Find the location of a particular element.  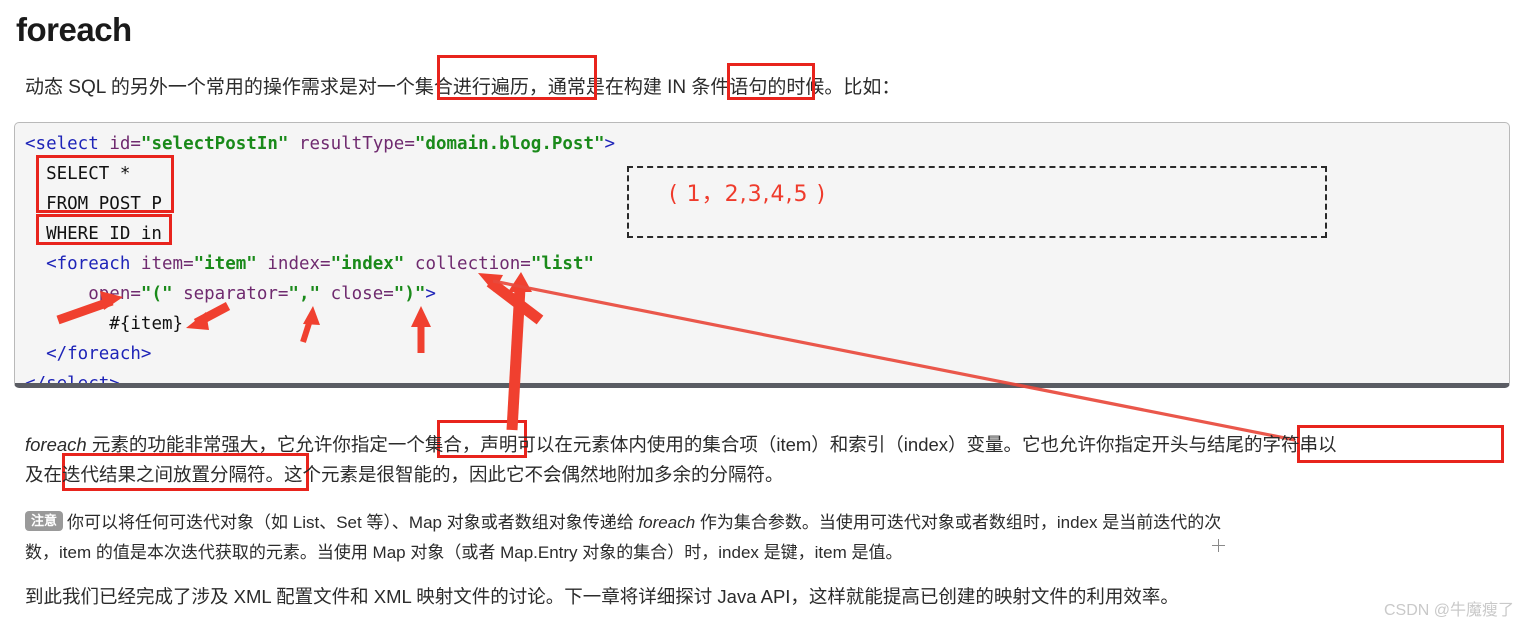

code-token: resultType= is located at coordinates (356, 144).